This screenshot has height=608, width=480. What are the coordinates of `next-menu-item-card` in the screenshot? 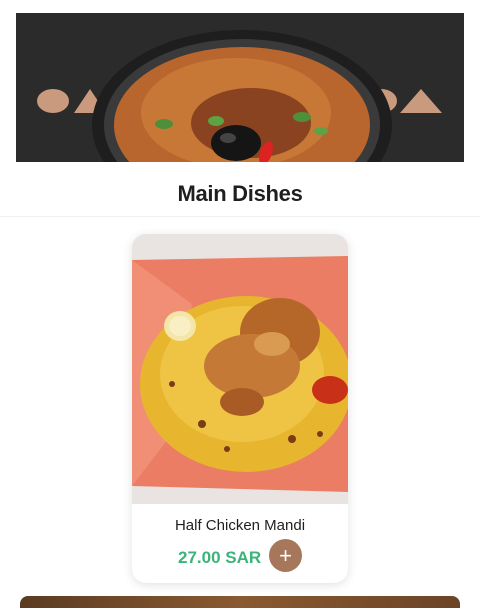 It's located at (240, 602).